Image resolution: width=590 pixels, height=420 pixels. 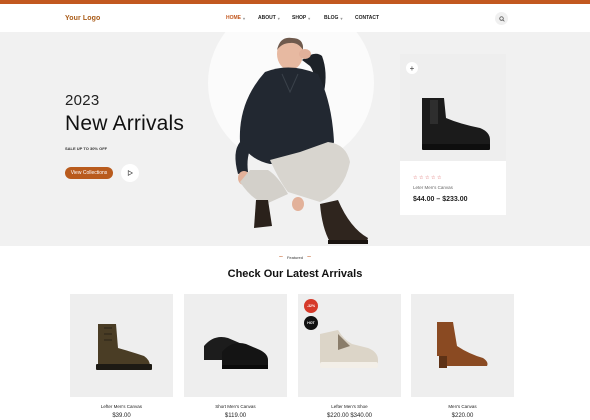 I want to click on combat-boot-image, so click(x=124, y=347).